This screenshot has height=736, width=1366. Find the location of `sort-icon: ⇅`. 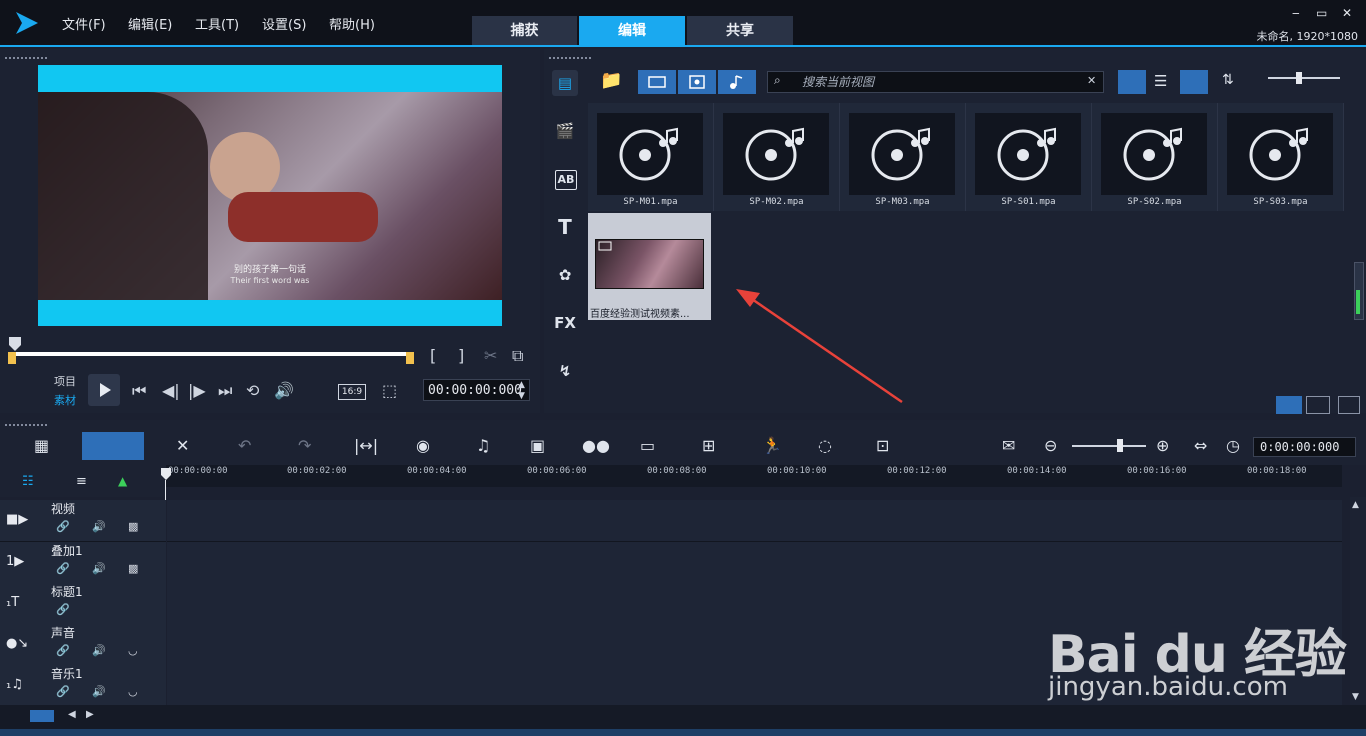

sort-icon: ⇅ is located at coordinates (1228, 80).